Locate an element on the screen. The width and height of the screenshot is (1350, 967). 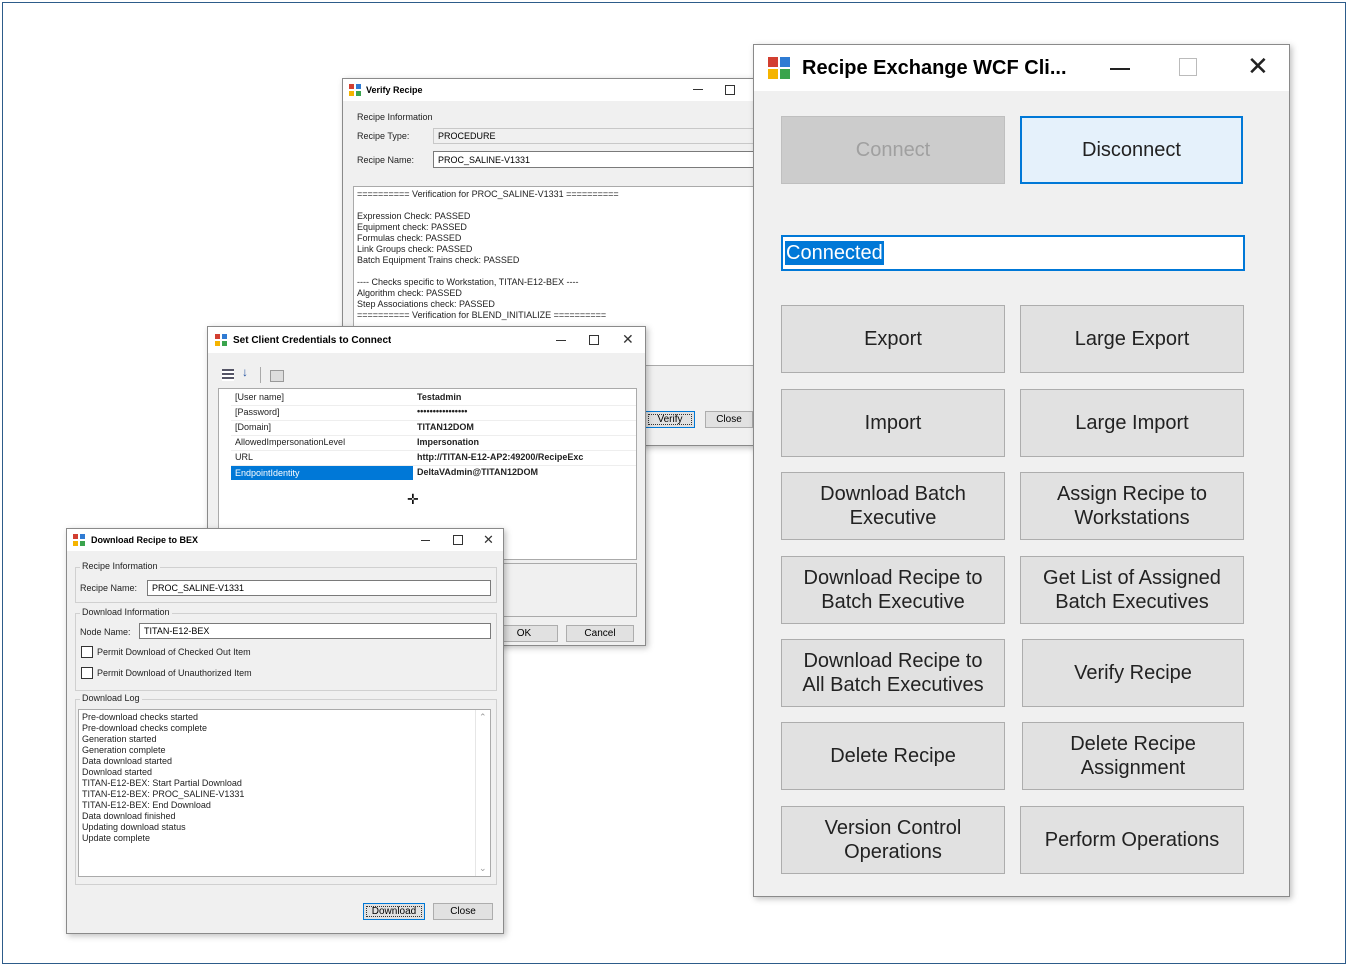
perform-operations-button: Perform Operations is located at coordinates (1132, 840).